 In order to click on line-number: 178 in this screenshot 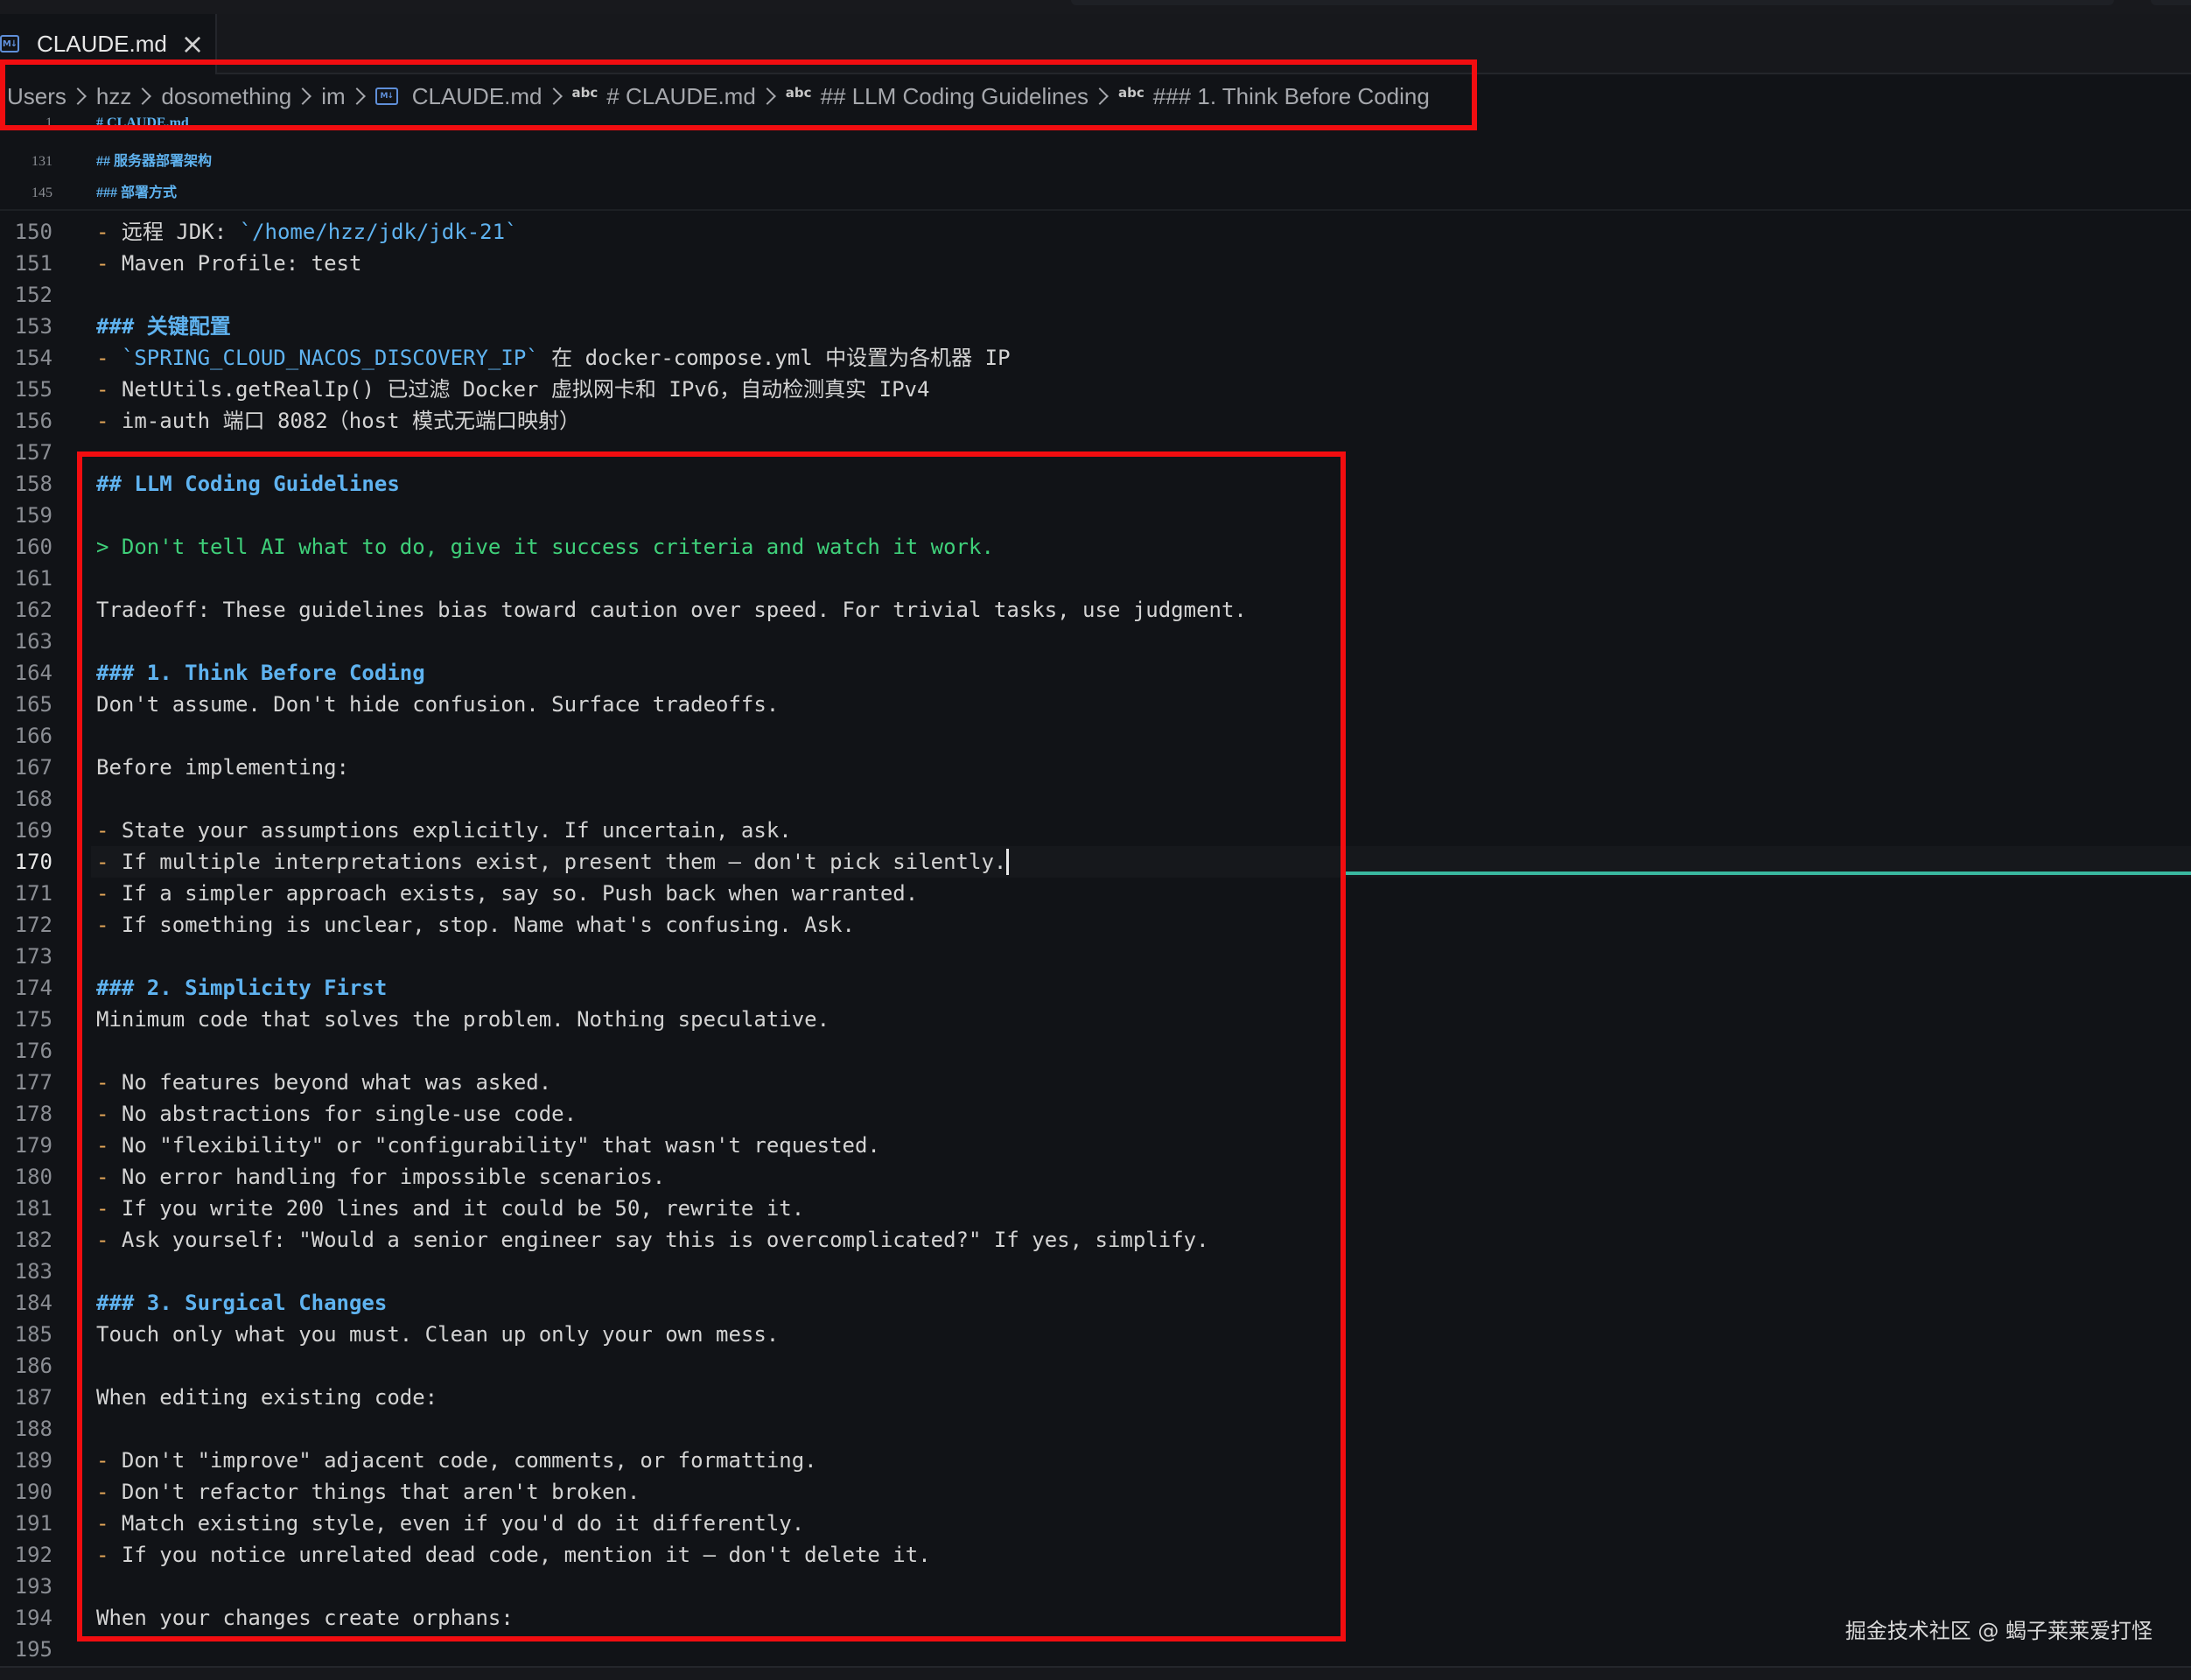, I will do `click(33, 1114)`.